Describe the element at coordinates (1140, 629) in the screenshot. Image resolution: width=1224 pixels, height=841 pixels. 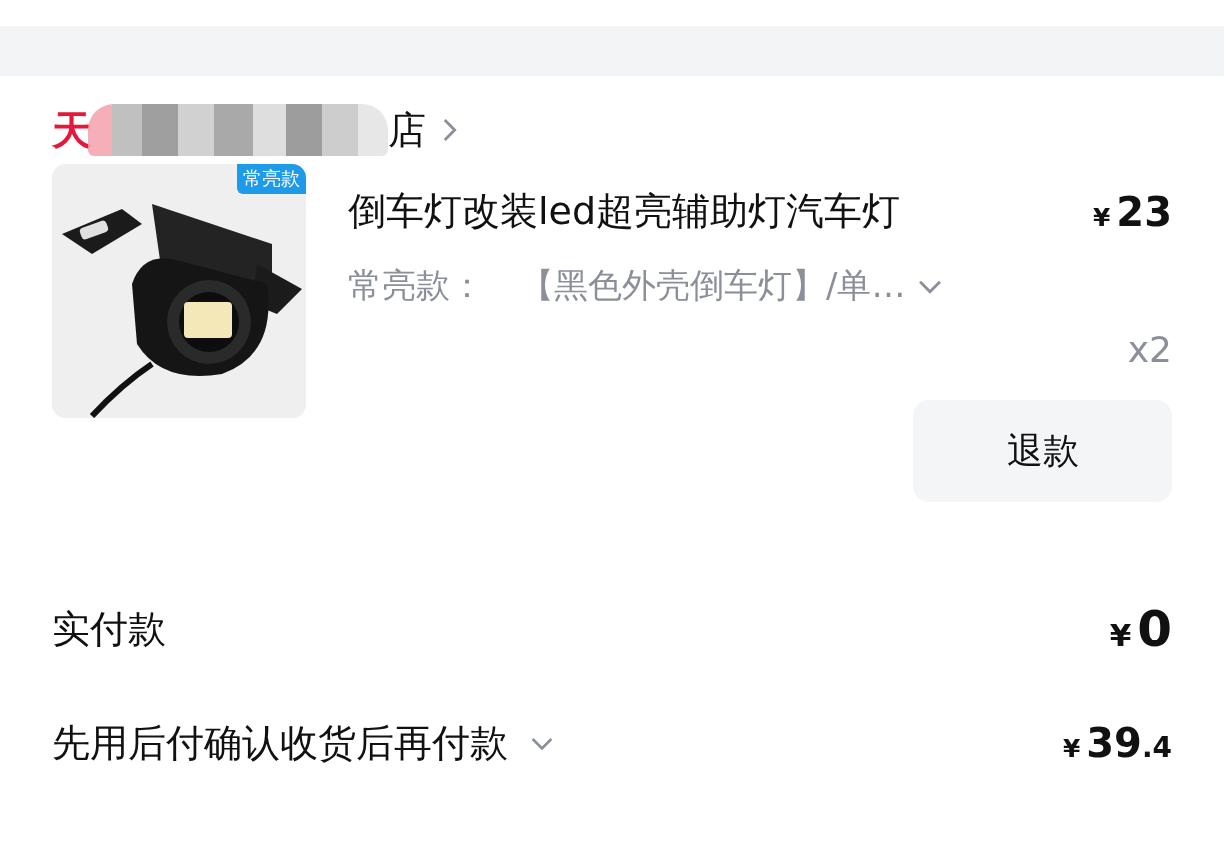
I see `summary-amount: ¥0` at that location.